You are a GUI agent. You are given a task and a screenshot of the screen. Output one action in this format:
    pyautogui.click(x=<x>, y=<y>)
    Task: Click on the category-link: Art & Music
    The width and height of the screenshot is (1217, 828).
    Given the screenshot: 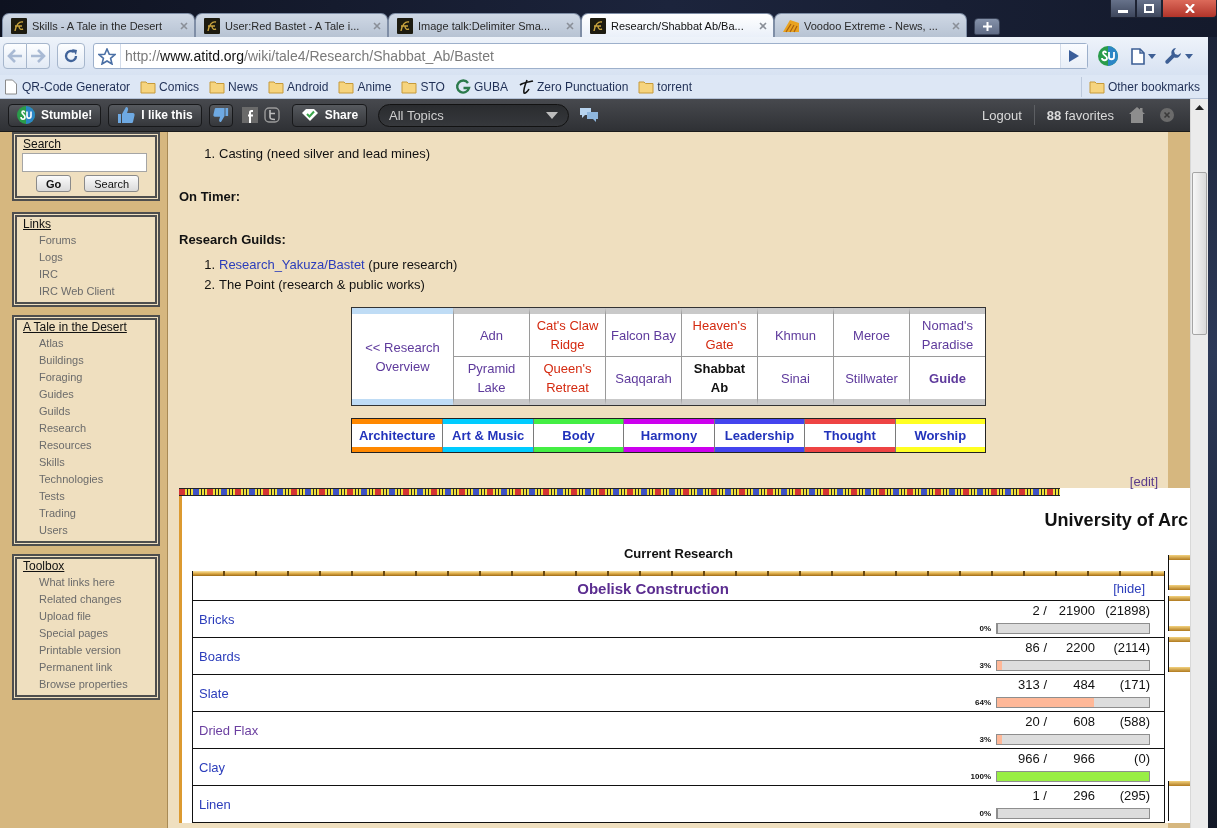 What is the action you would take?
    pyautogui.click(x=488, y=435)
    